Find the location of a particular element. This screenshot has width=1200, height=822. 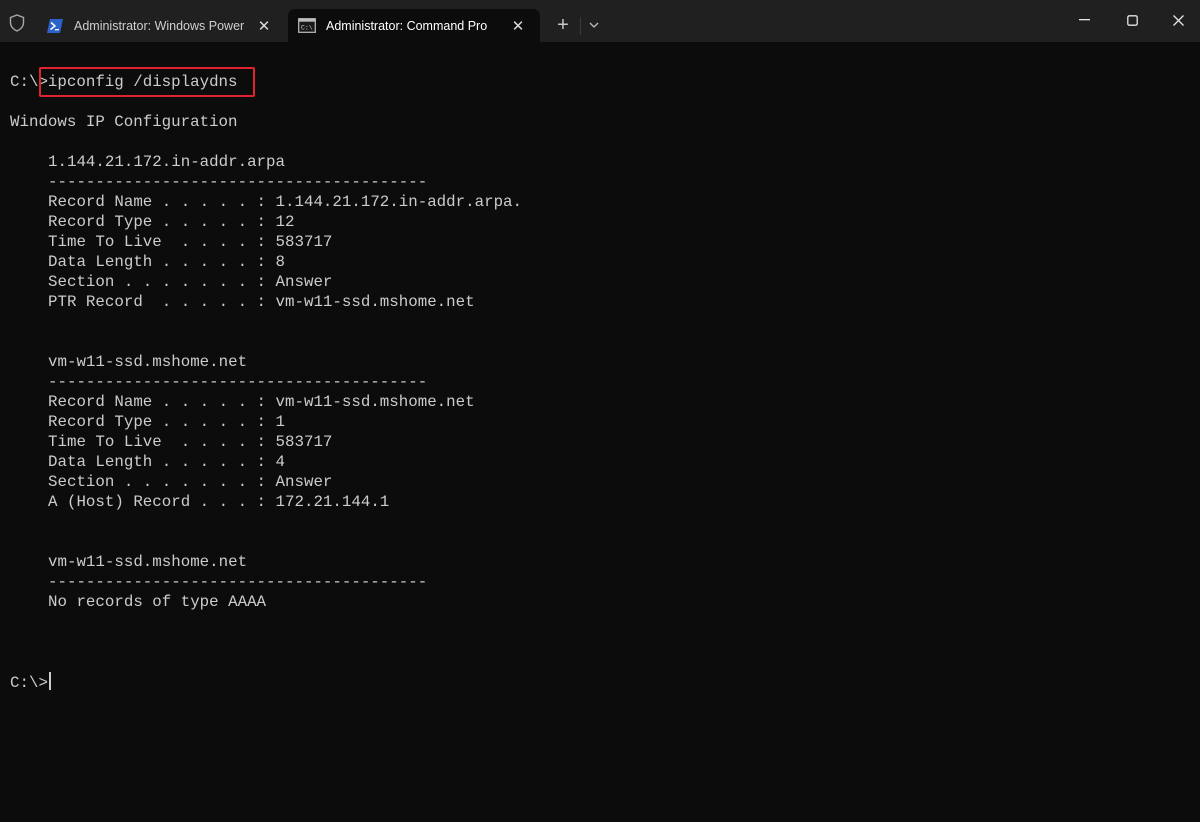

no-records-message: No records of type AAAA is located at coordinates (157, 602).